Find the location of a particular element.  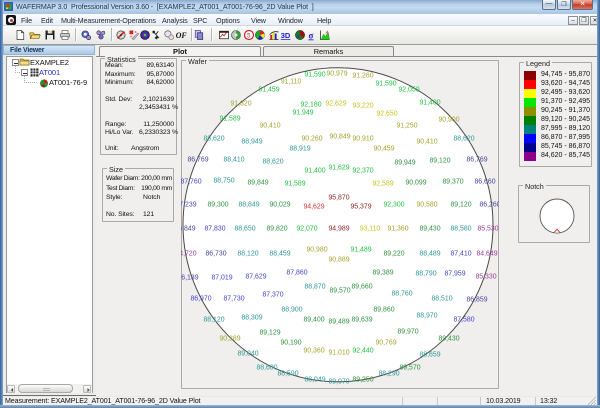

svg-text: 92,070 is located at coordinates (306, 229).